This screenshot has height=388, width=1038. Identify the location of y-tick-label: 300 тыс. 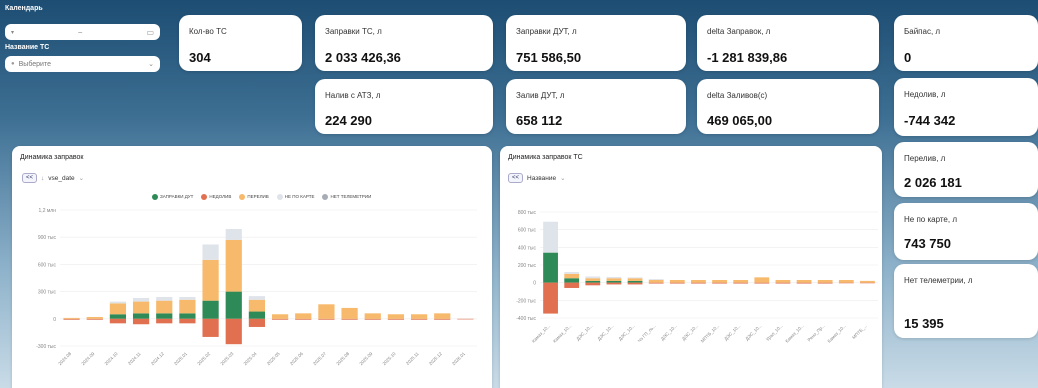
(47, 293).